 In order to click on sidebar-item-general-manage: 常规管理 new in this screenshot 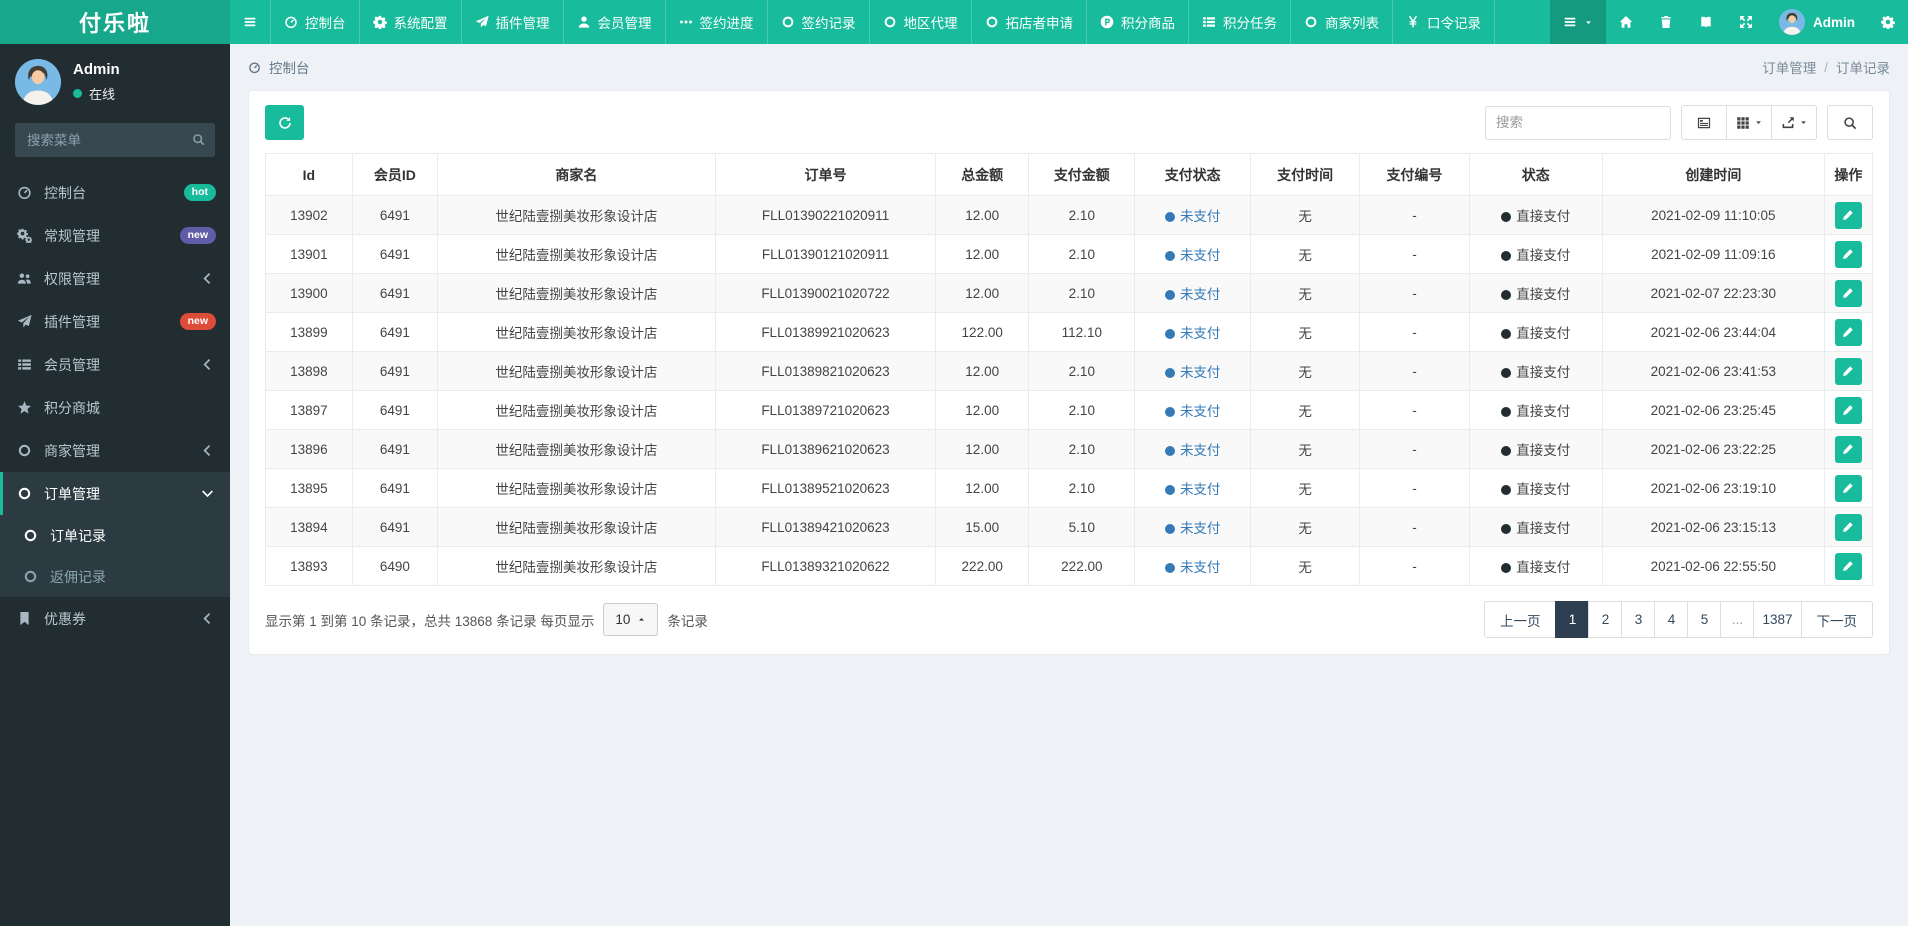, I will do `click(115, 235)`.